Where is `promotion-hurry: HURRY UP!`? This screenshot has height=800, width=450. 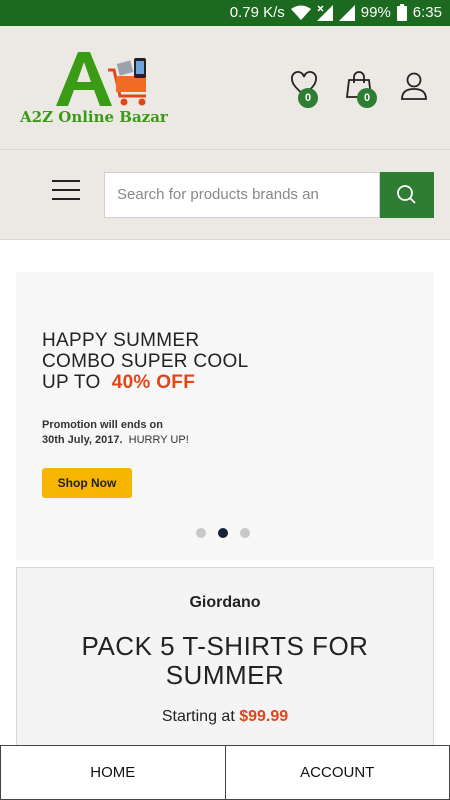 promotion-hurry: HURRY UP! is located at coordinates (158, 440).